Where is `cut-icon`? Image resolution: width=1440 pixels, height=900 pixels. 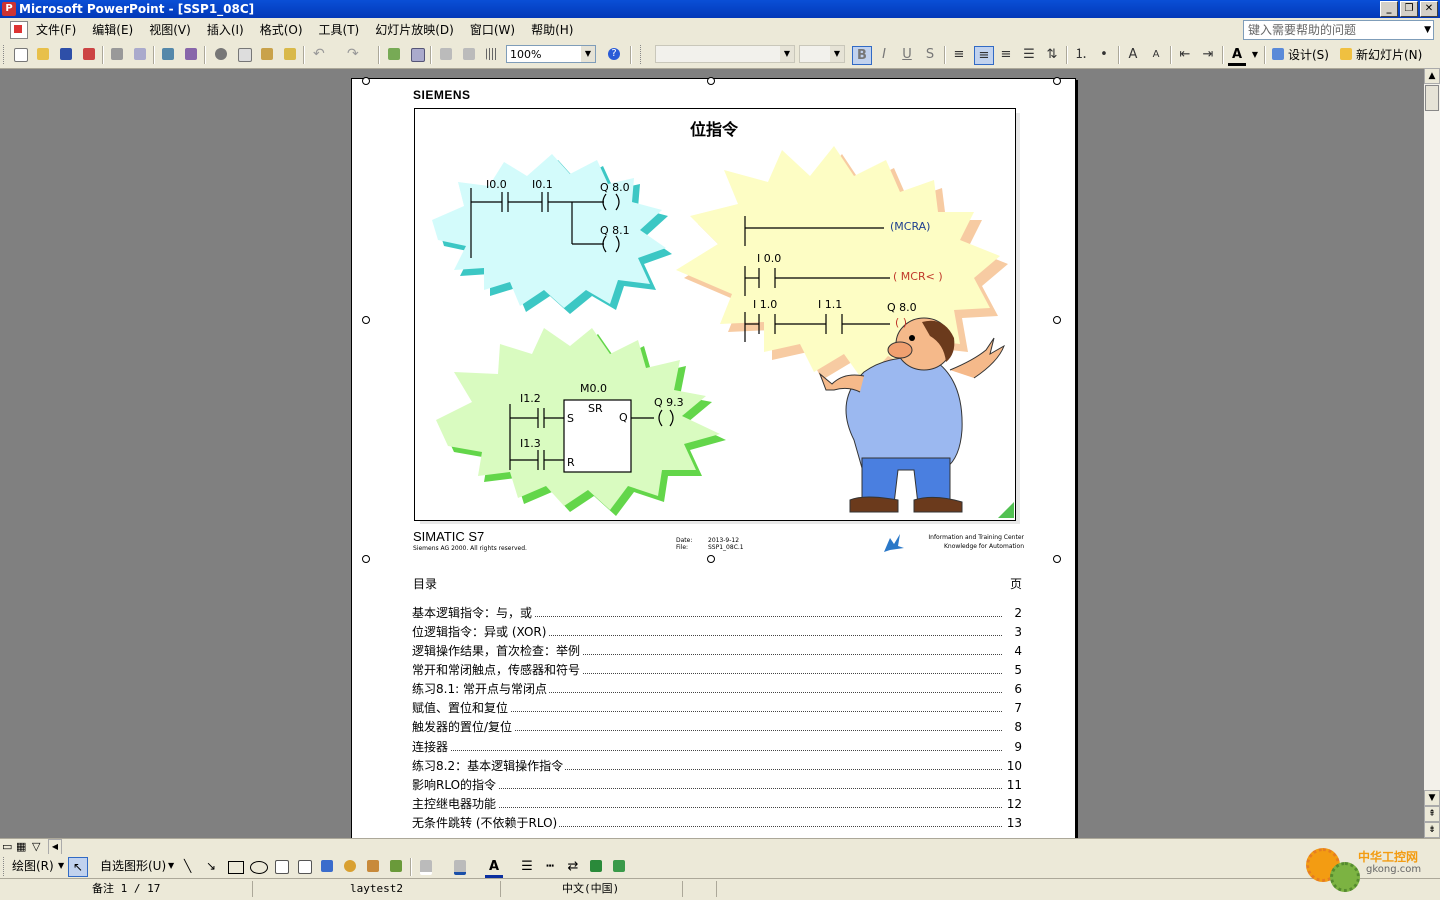 cut-icon is located at coordinates (221, 54).